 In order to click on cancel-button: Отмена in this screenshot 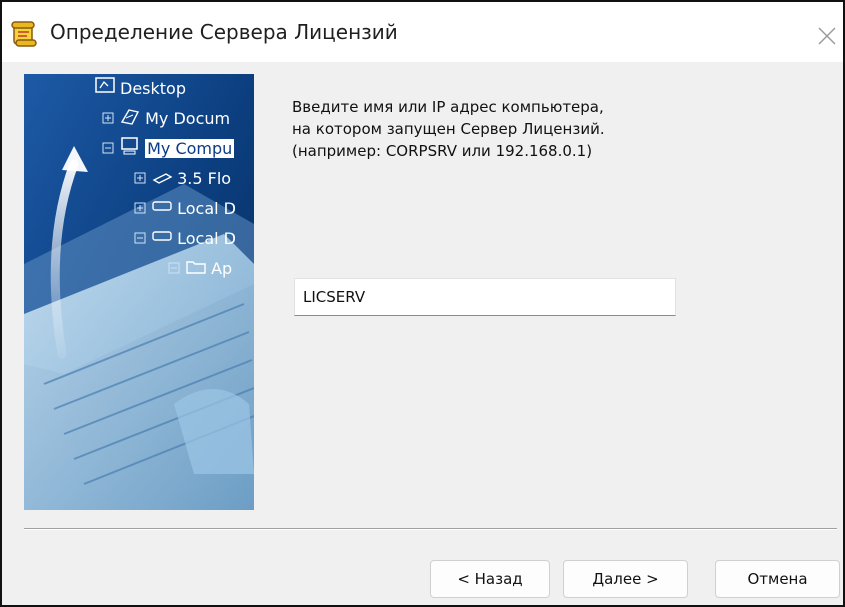, I will do `click(777, 579)`.